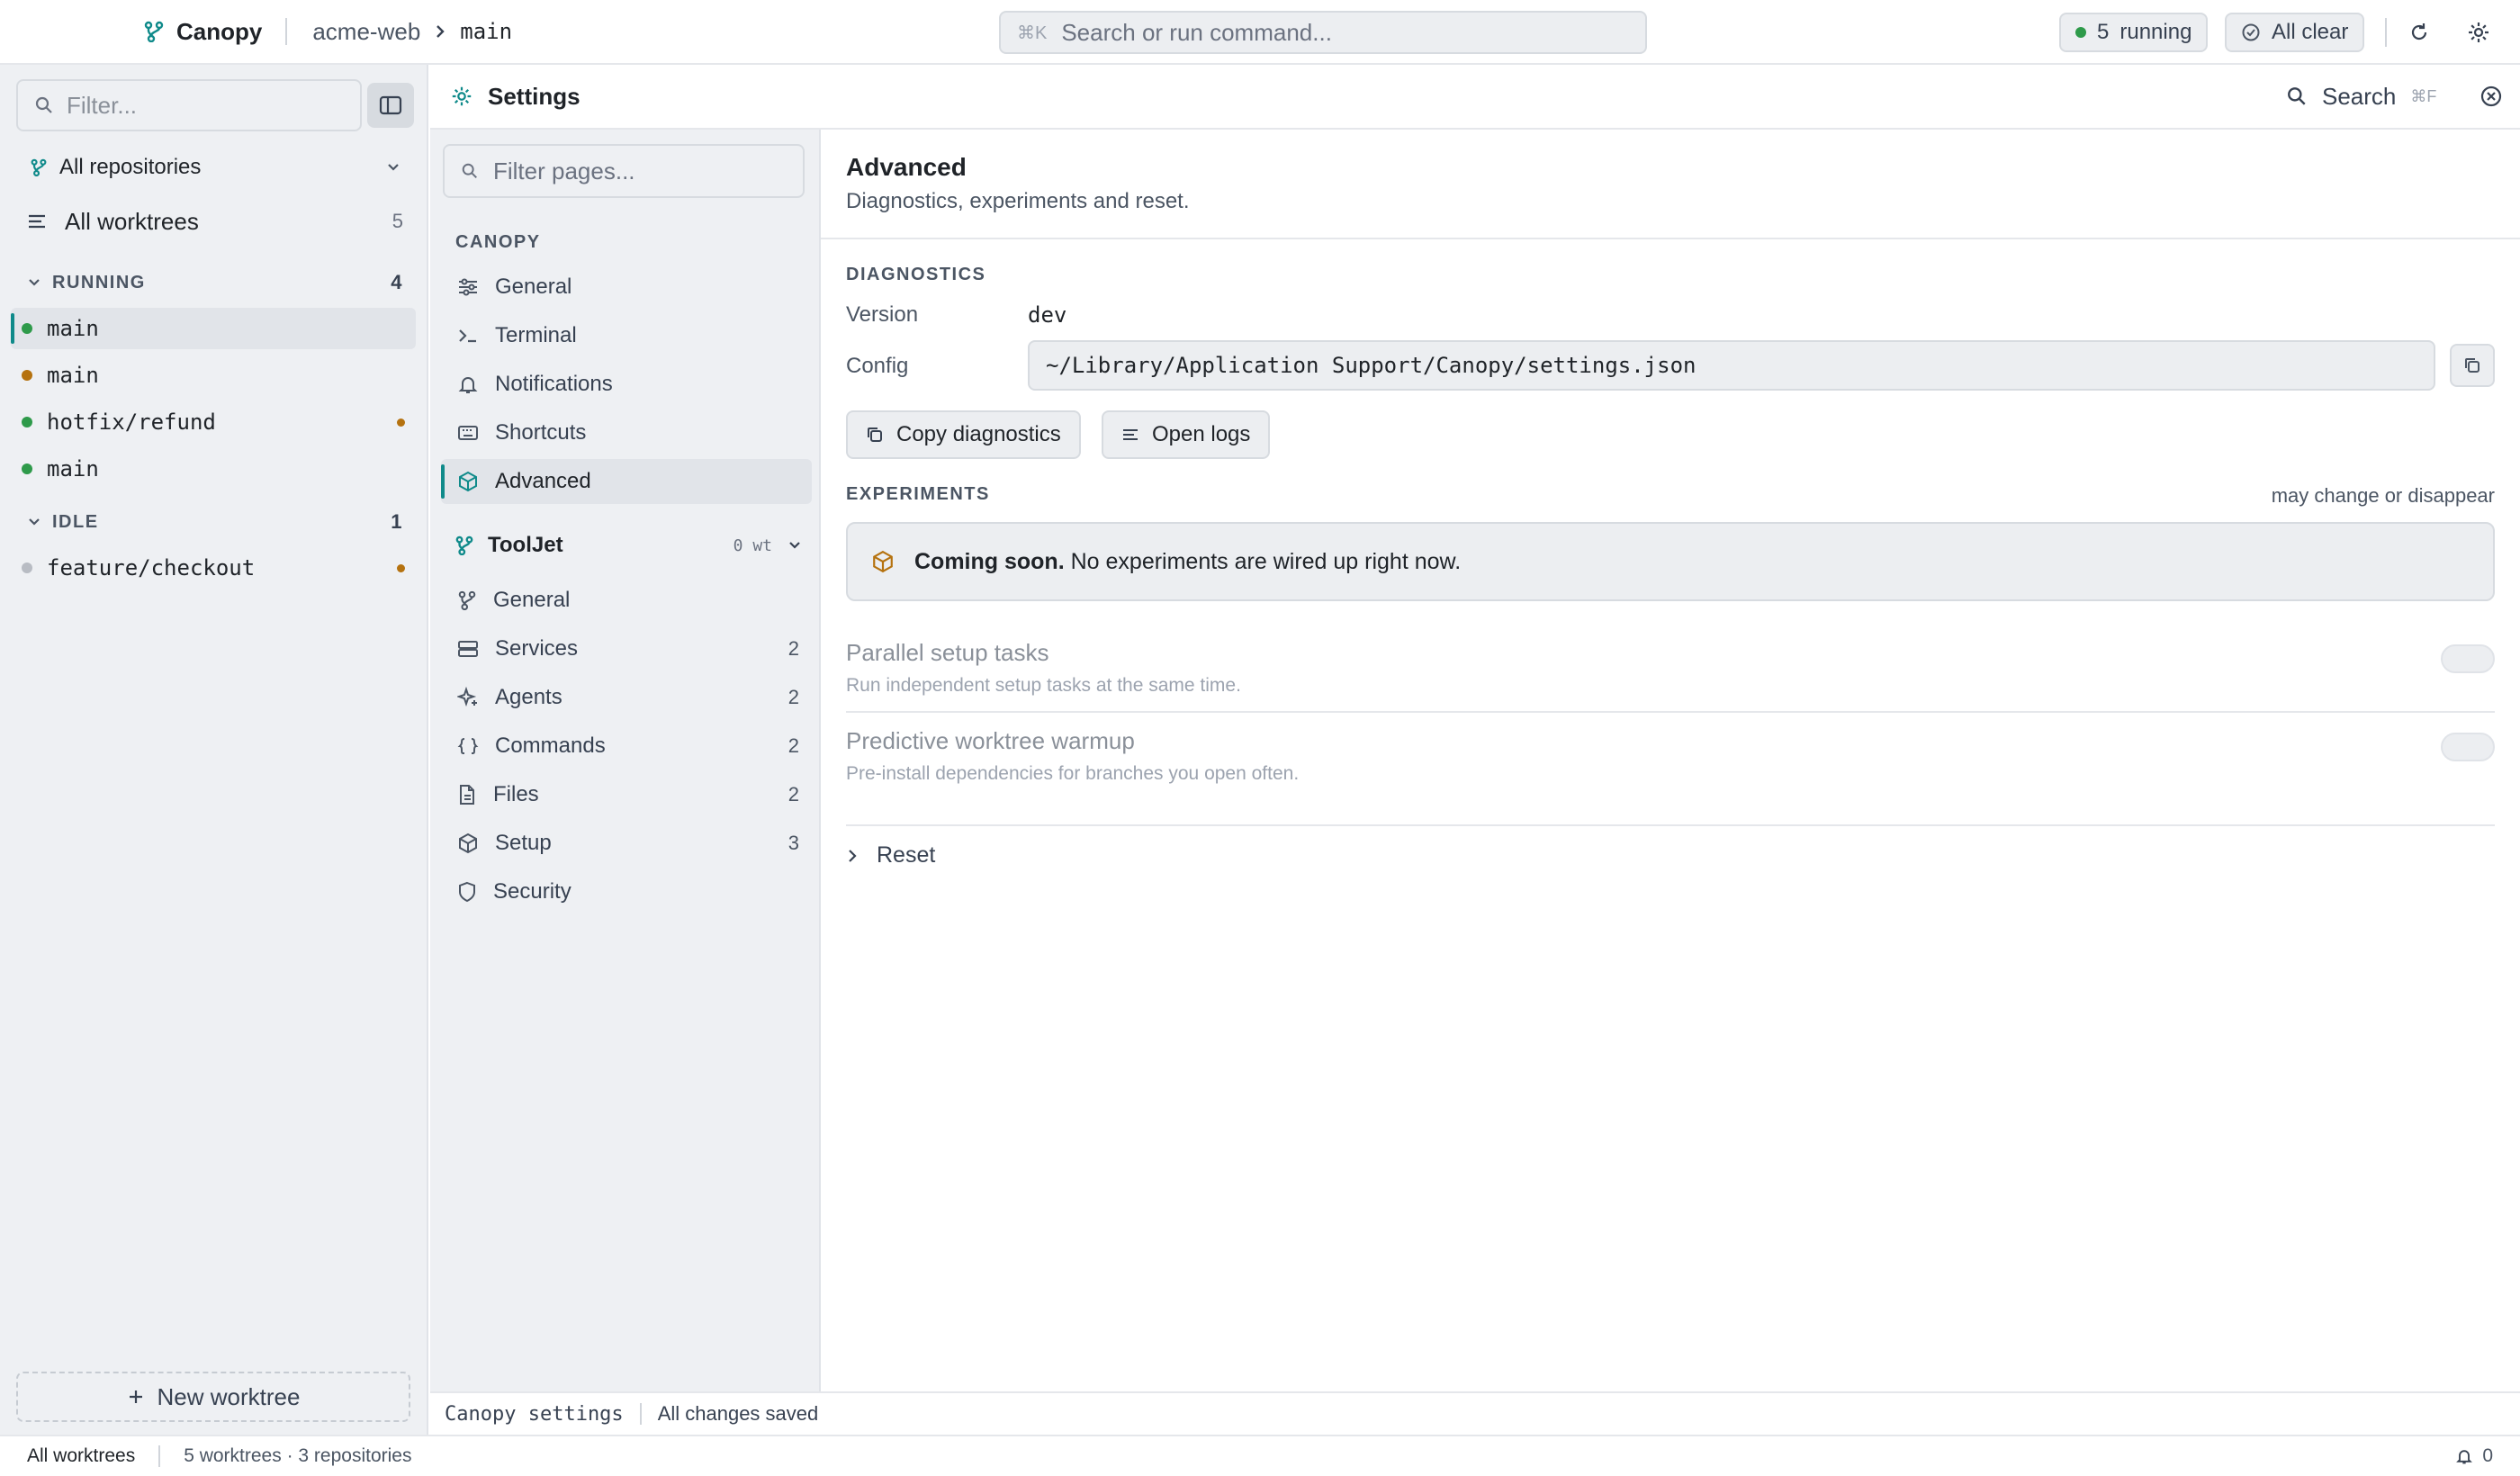 The image size is (2520, 1476). I want to click on all-worktrees-label: All worktrees, so click(132, 221).